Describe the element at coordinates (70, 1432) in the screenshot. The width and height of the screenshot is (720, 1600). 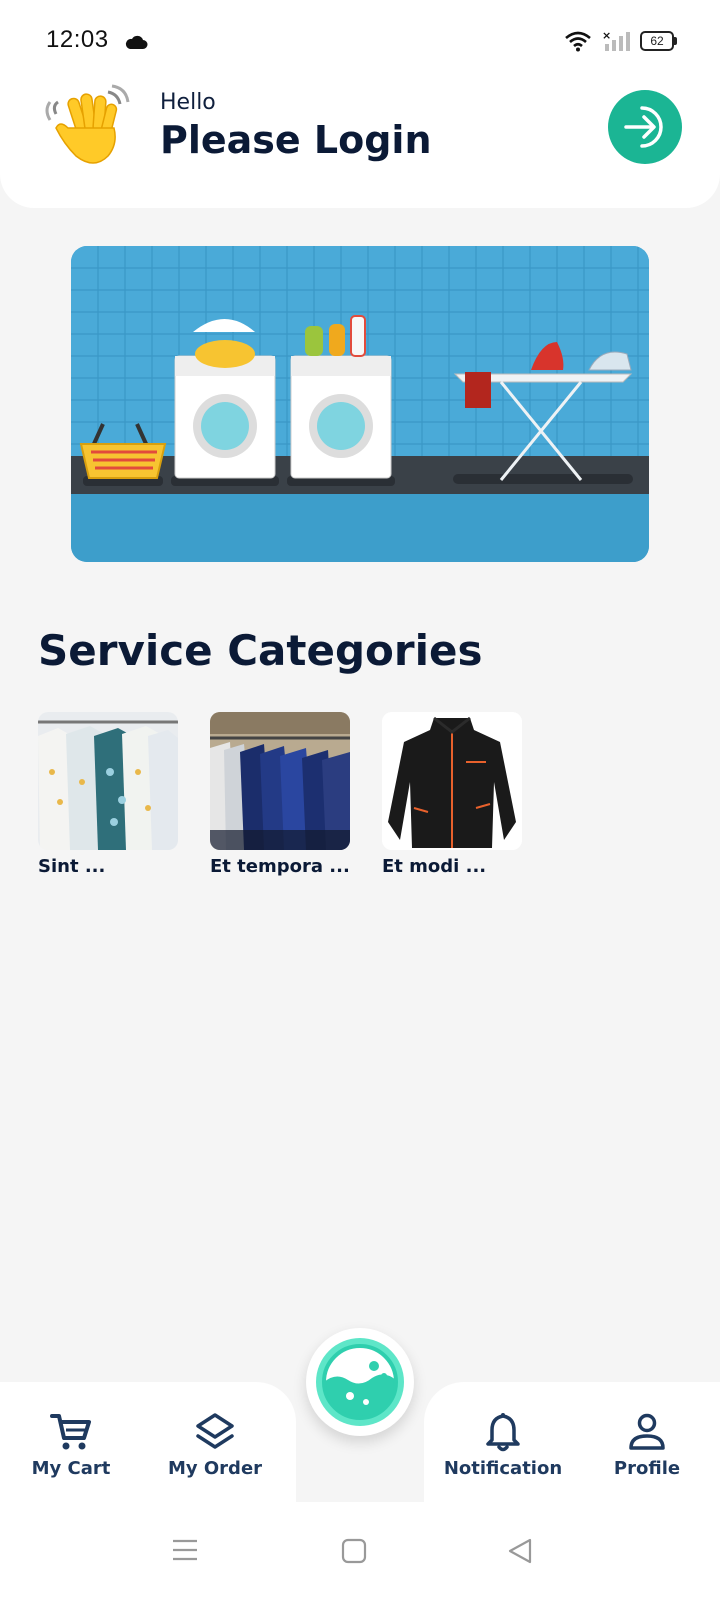
I see `cart-icon` at that location.